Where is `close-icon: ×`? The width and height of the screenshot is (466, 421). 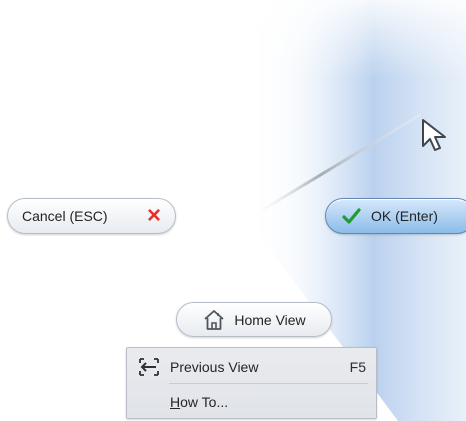 close-icon: × is located at coordinates (153, 215).